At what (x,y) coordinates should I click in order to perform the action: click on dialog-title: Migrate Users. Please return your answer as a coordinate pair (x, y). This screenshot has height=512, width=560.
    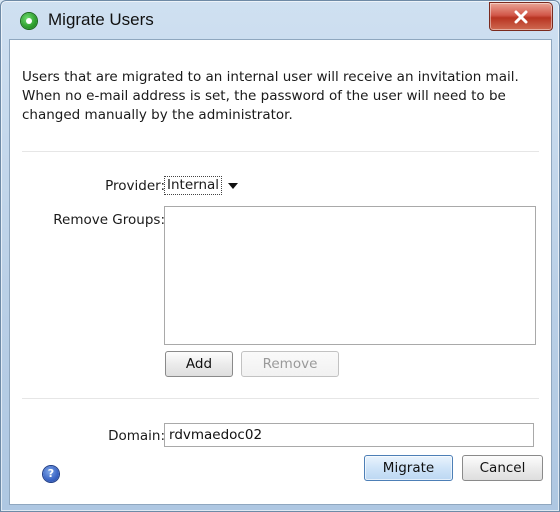
    Looking at the image, I should click on (101, 19).